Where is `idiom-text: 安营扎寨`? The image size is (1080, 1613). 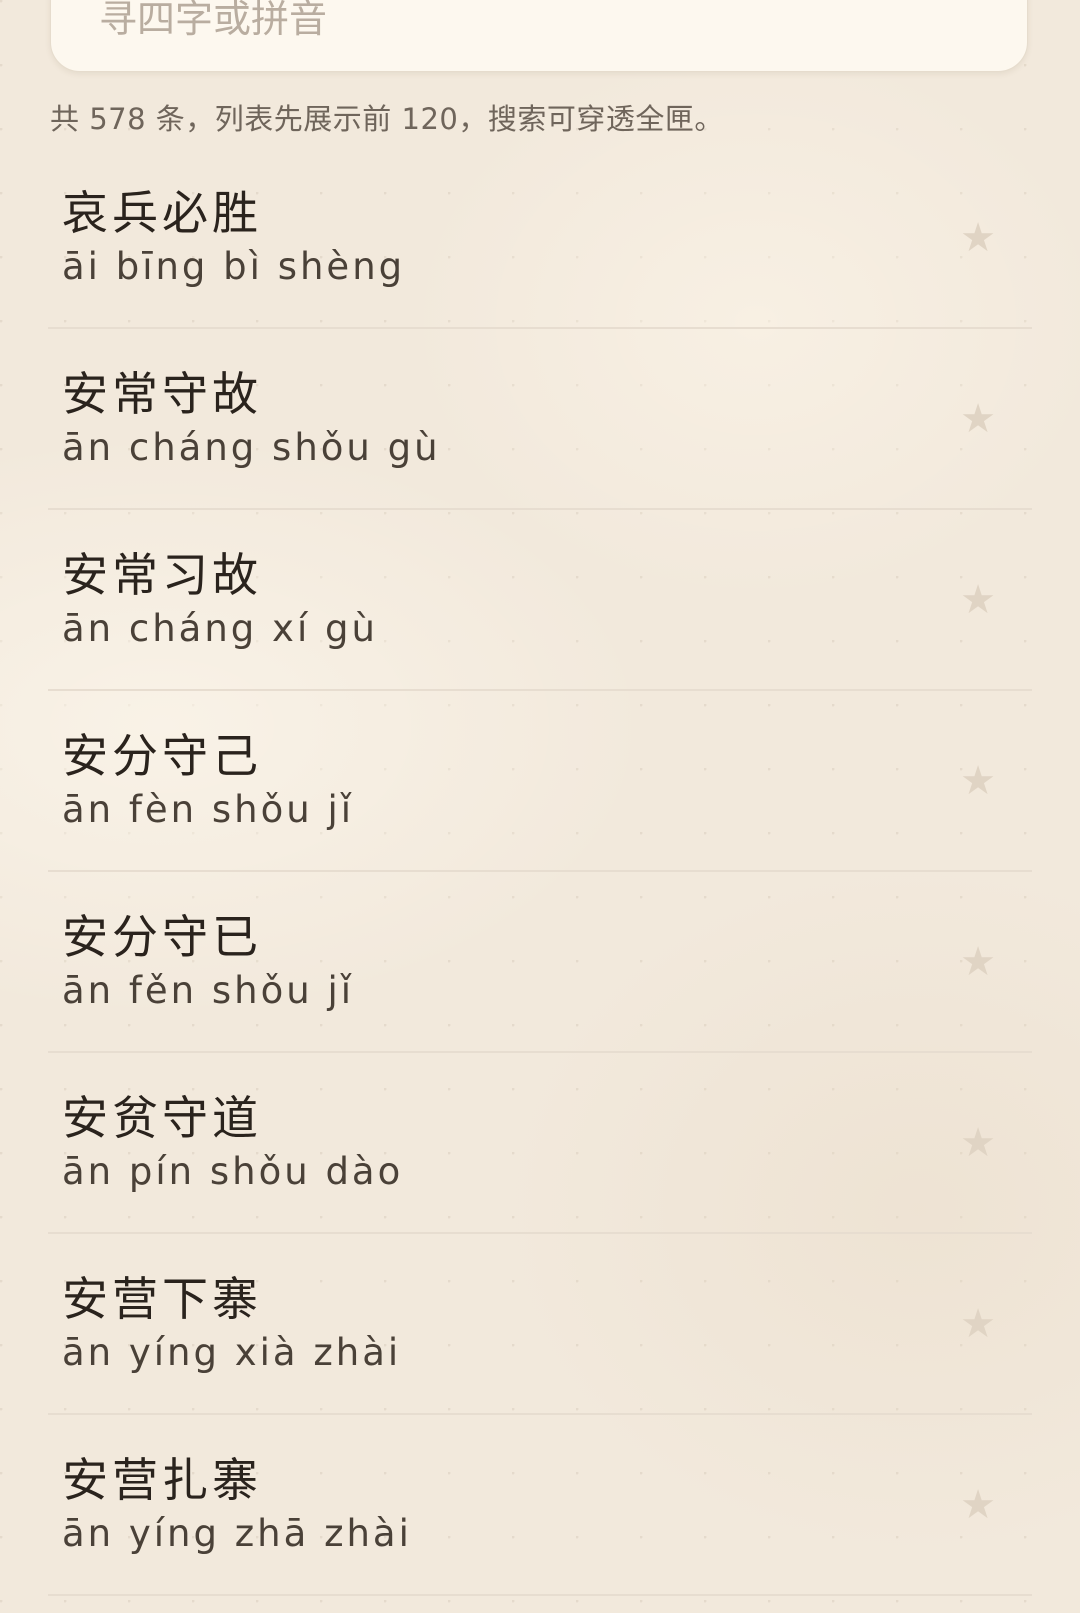
idiom-text: 安营扎寨 is located at coordinates (162, 1480).